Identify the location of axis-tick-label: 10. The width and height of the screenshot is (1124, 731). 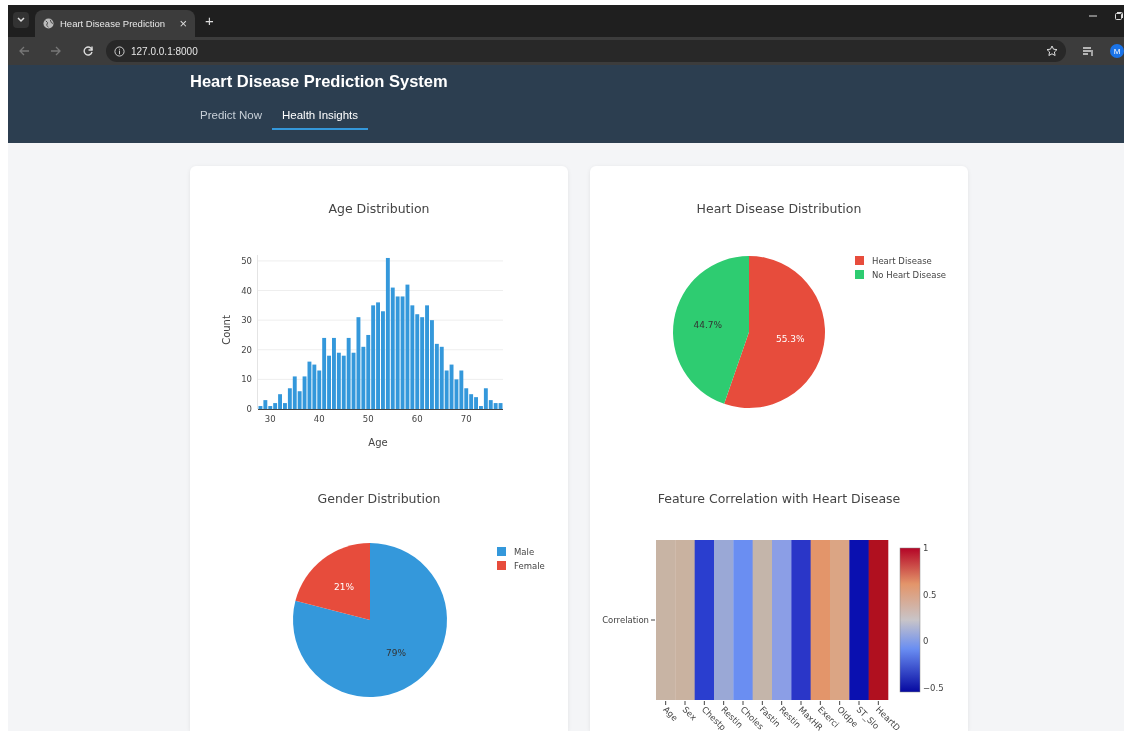
(246, 379).